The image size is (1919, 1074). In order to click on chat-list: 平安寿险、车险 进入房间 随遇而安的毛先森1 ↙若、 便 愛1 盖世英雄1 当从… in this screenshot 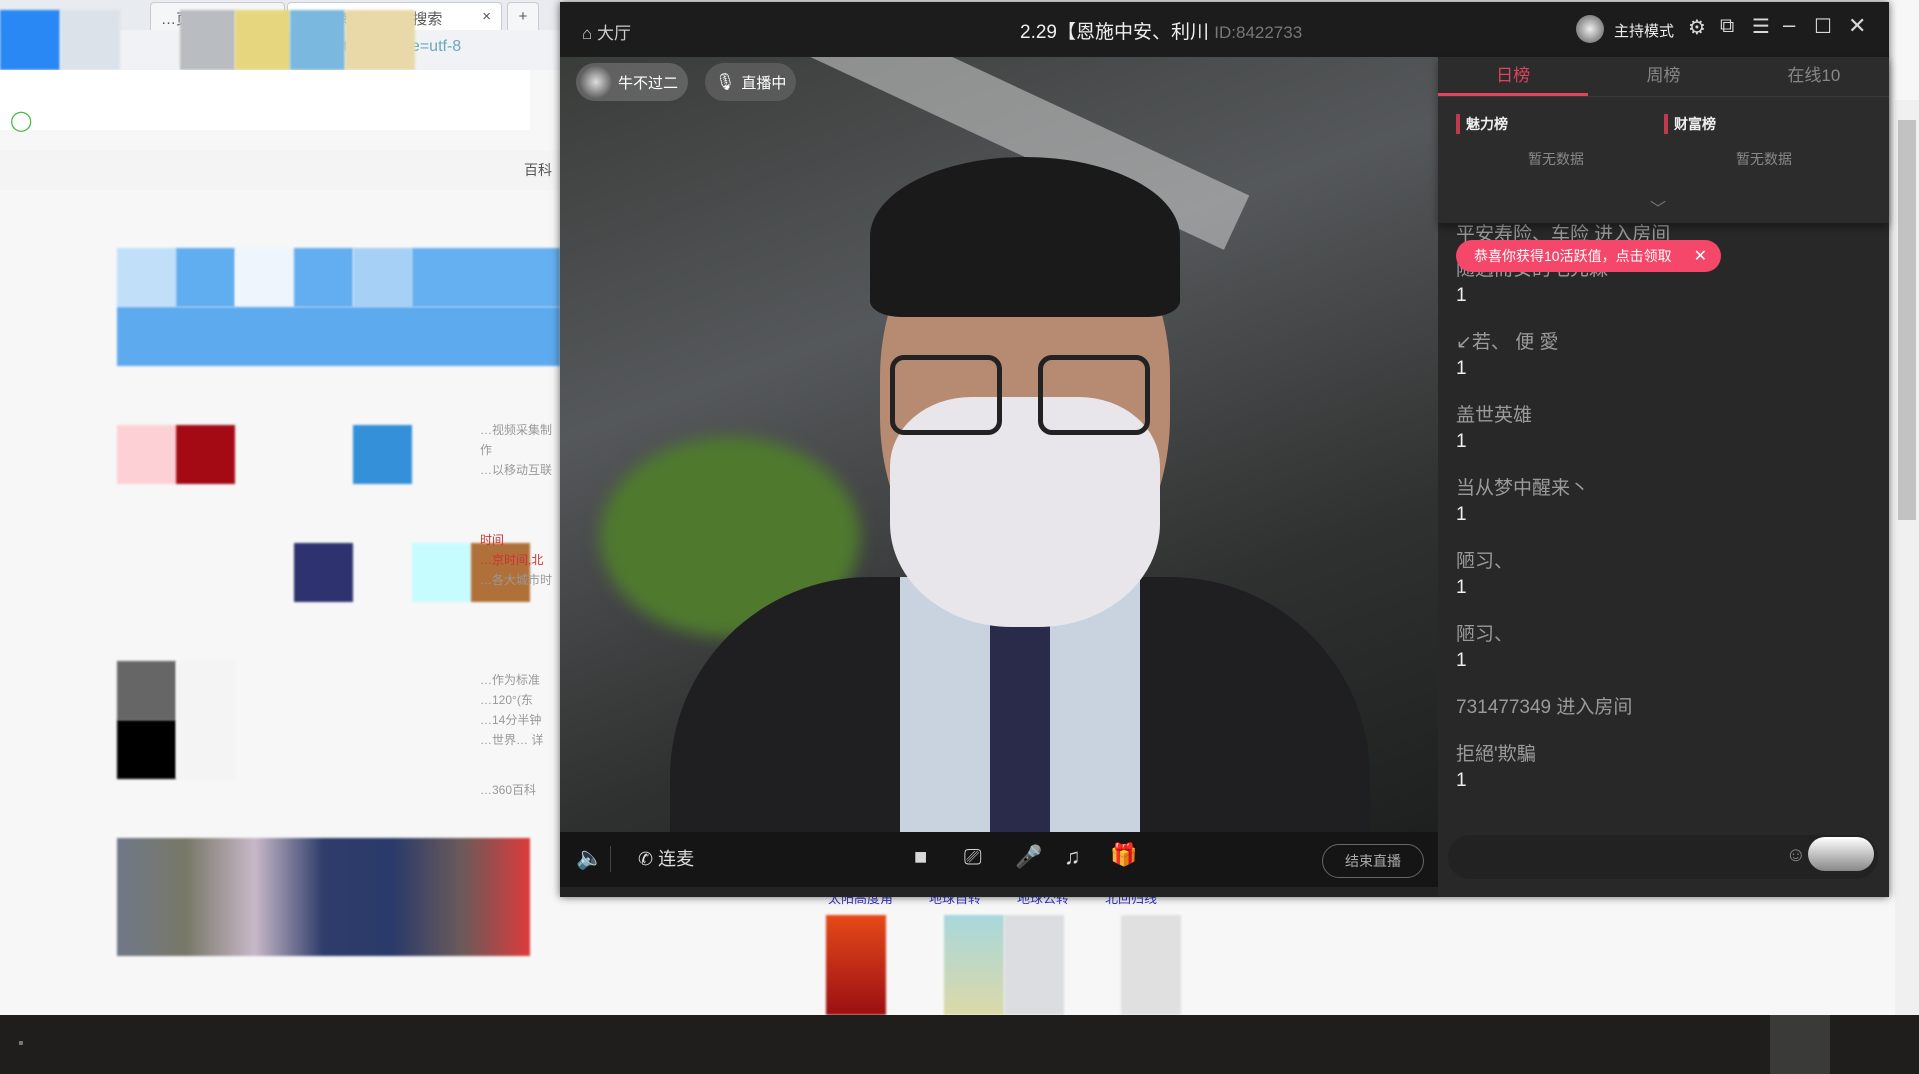, I will do `click(1666, 528)`.